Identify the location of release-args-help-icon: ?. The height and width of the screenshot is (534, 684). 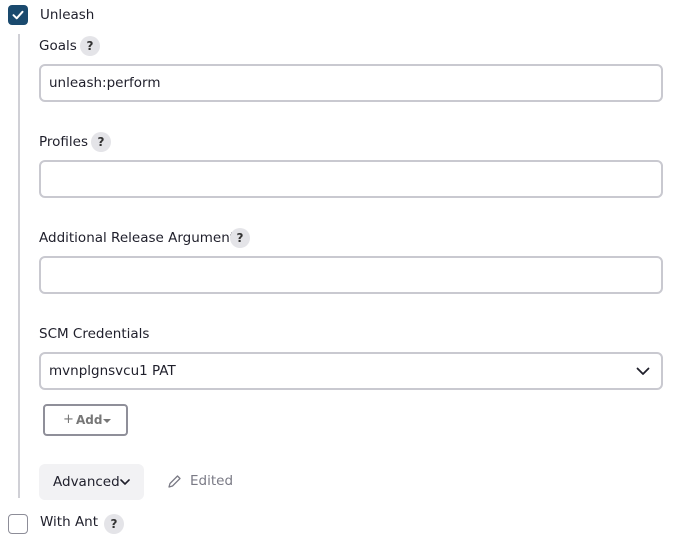
(240, 238).